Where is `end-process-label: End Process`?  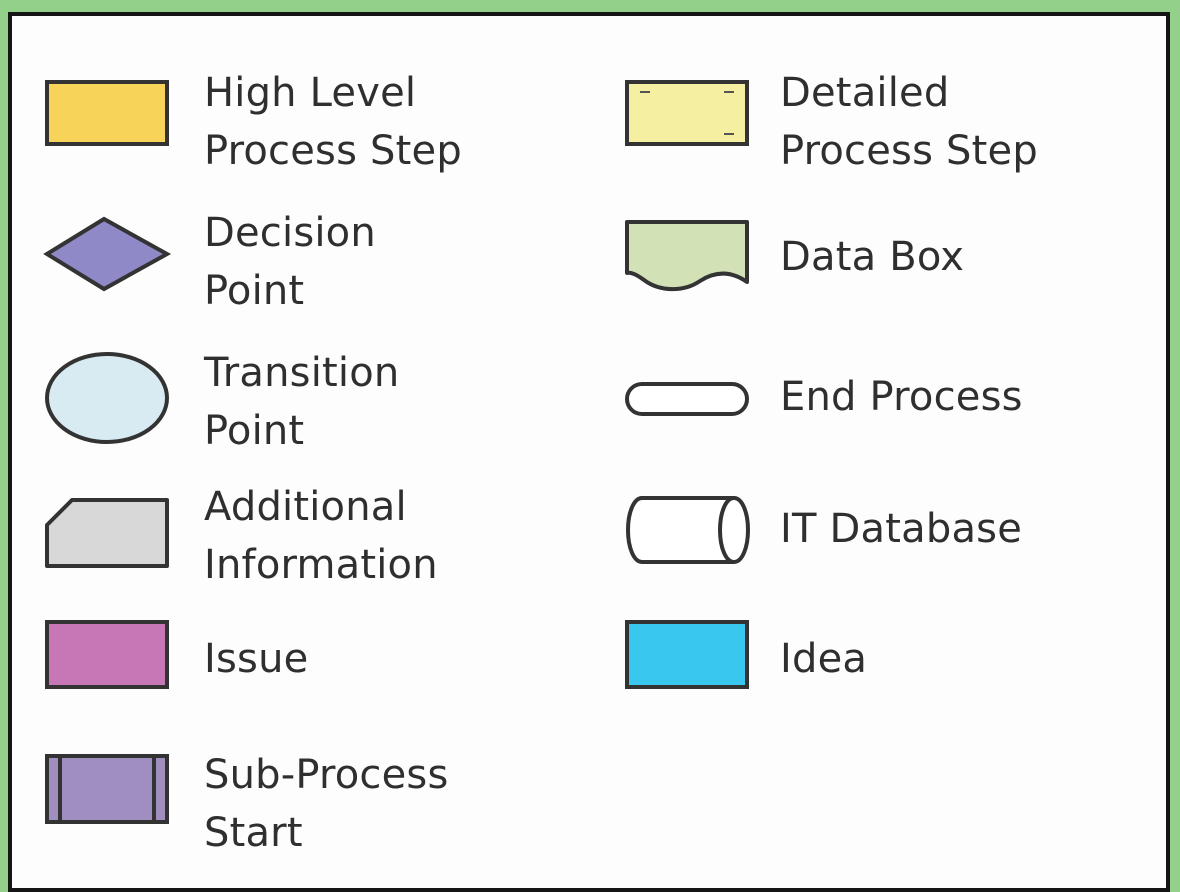
end-process-label: End Process is located at coordinates (901, 397).